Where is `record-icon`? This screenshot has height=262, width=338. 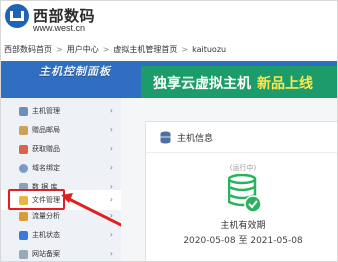
record-icon is located at coordinates (23, 254).